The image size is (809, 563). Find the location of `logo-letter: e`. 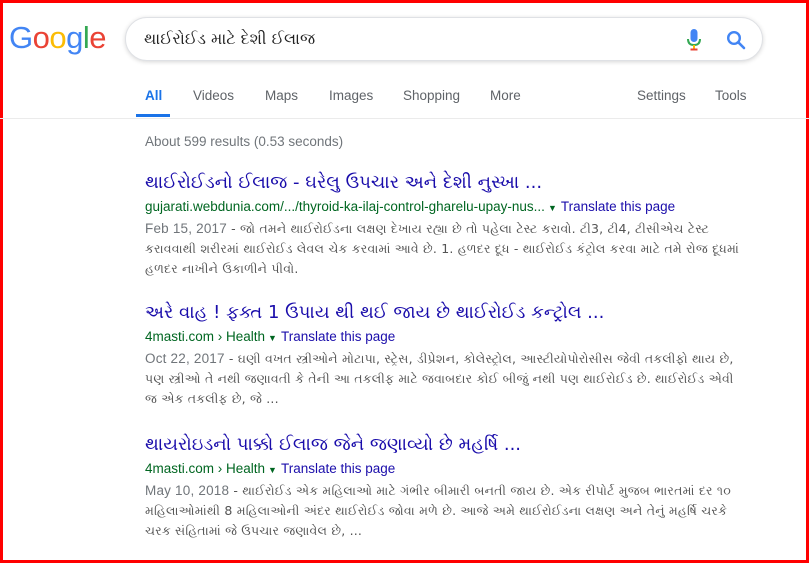

logo-letter: e is located at coordinates (98, 37).